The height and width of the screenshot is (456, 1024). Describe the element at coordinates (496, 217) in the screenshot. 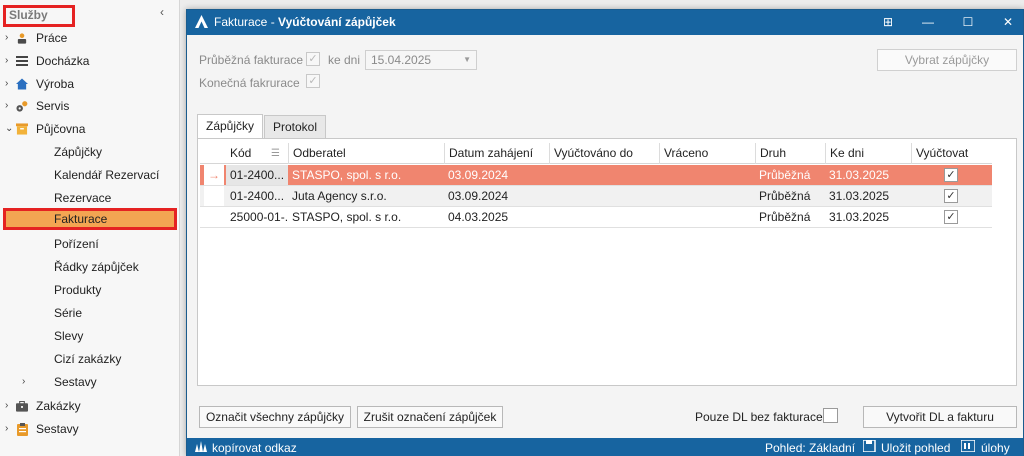

I see `cell-datum-zahajeni: 04.03.2025` at that location.